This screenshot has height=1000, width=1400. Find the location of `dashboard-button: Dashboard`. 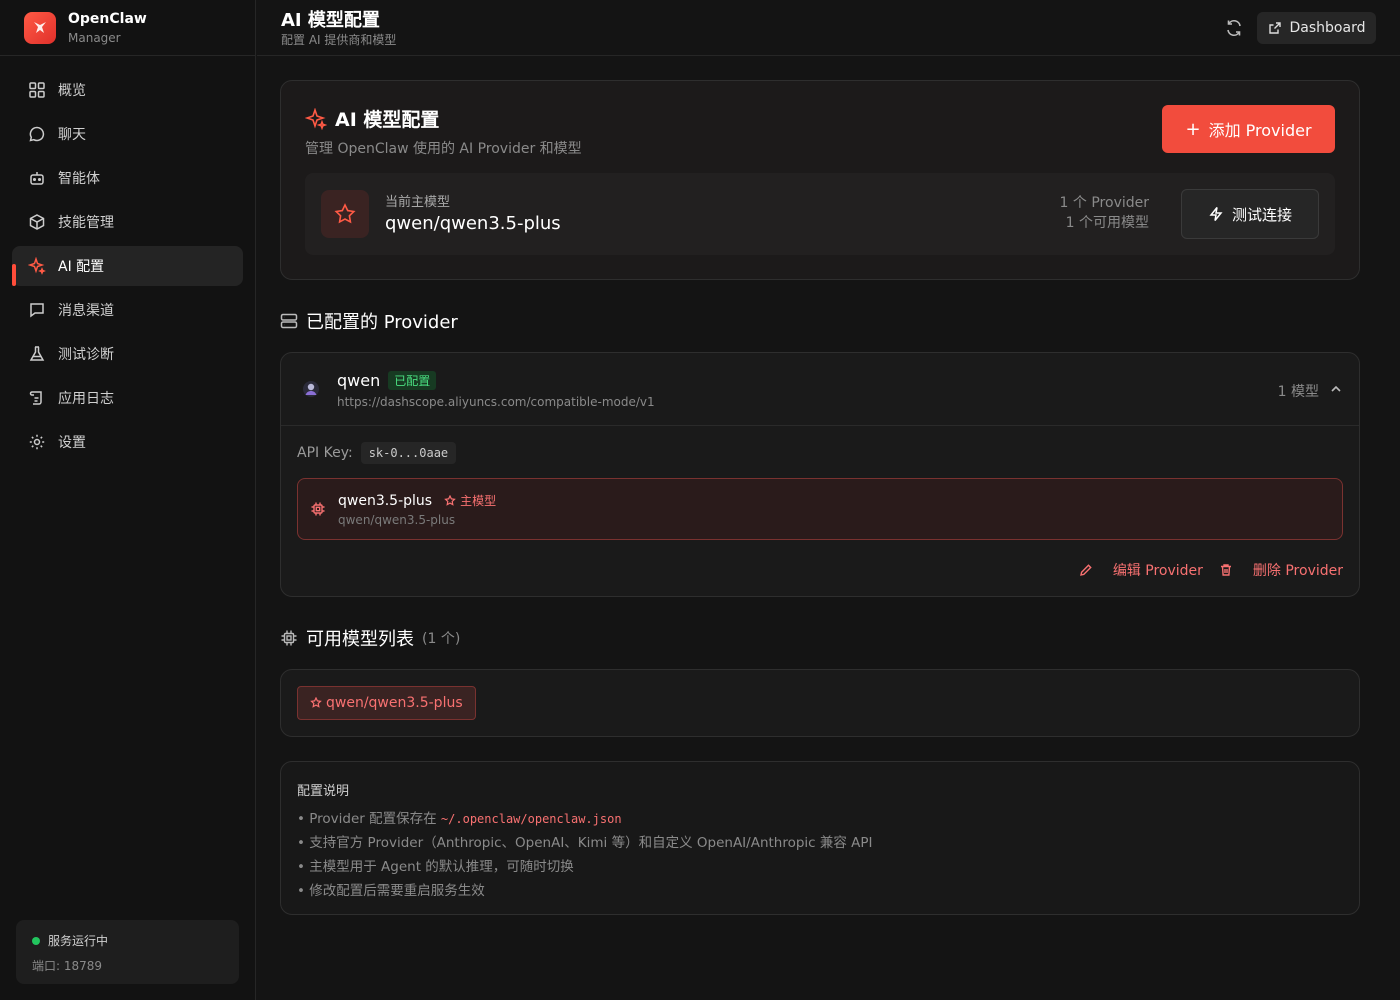

dashboard-button: Dashboard is located at coordinates (1316, 28).